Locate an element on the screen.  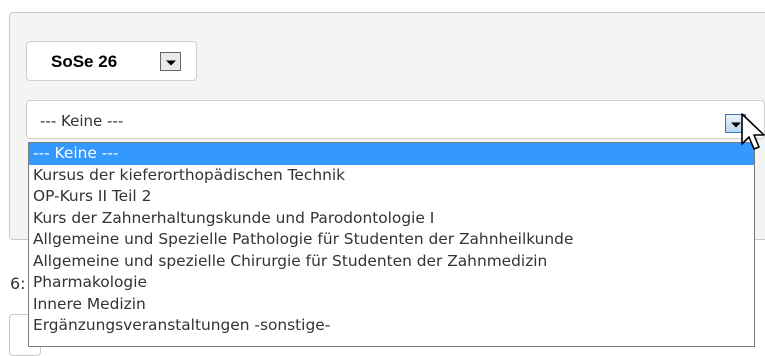
background-row-number: 6: is located at coordinates (18, 283).